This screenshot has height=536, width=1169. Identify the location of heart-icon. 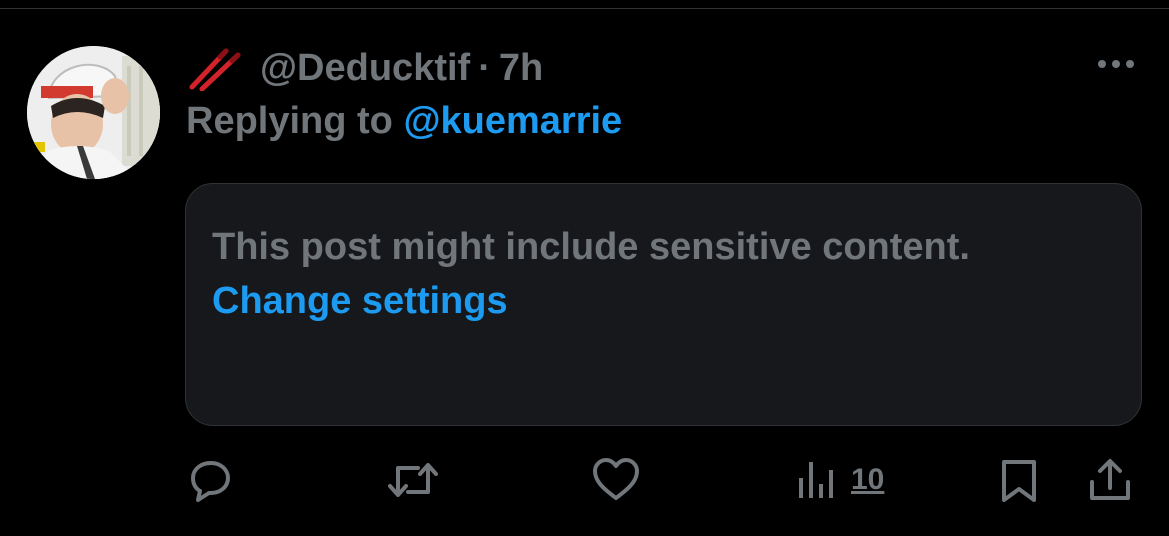
(616, 479).